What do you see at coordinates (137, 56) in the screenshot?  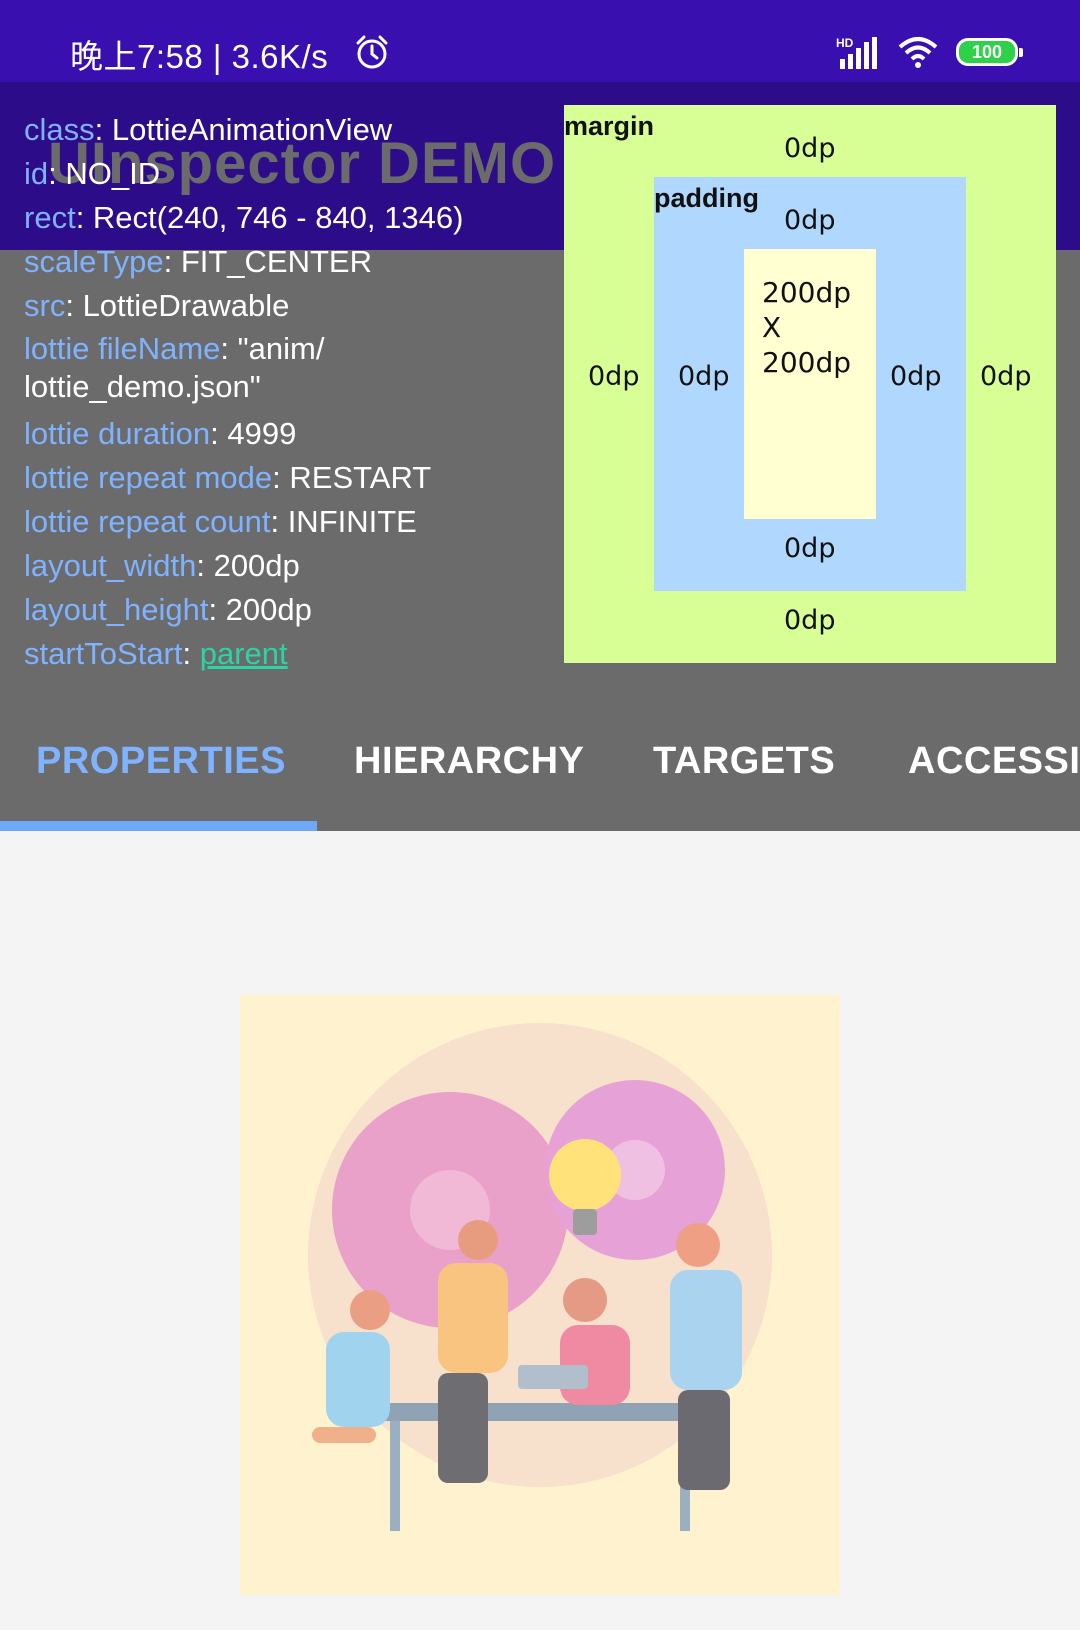 I see `clock-text: 晚上7:58` at bounding box center [137, 56].